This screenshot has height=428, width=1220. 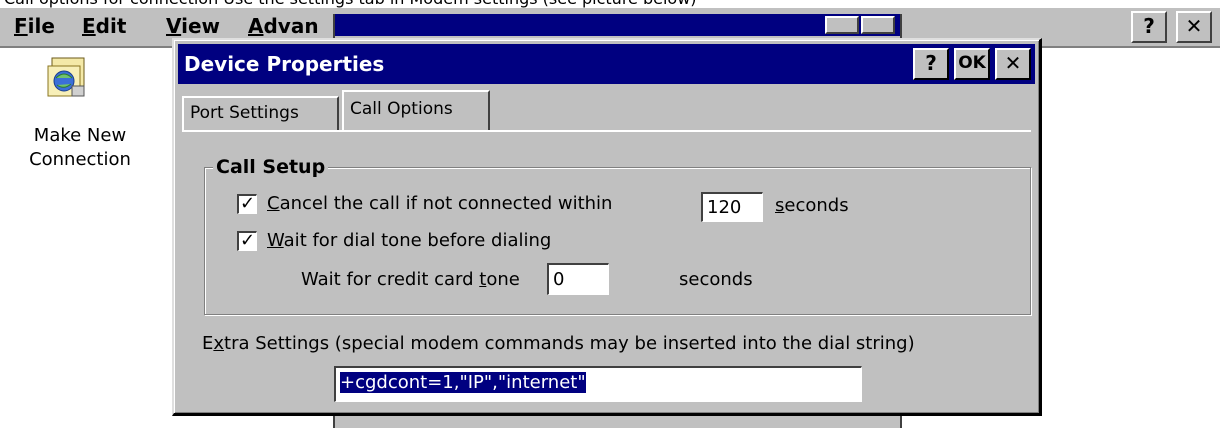 I want to click on background-maximize-button, so click(x=878, y=25).